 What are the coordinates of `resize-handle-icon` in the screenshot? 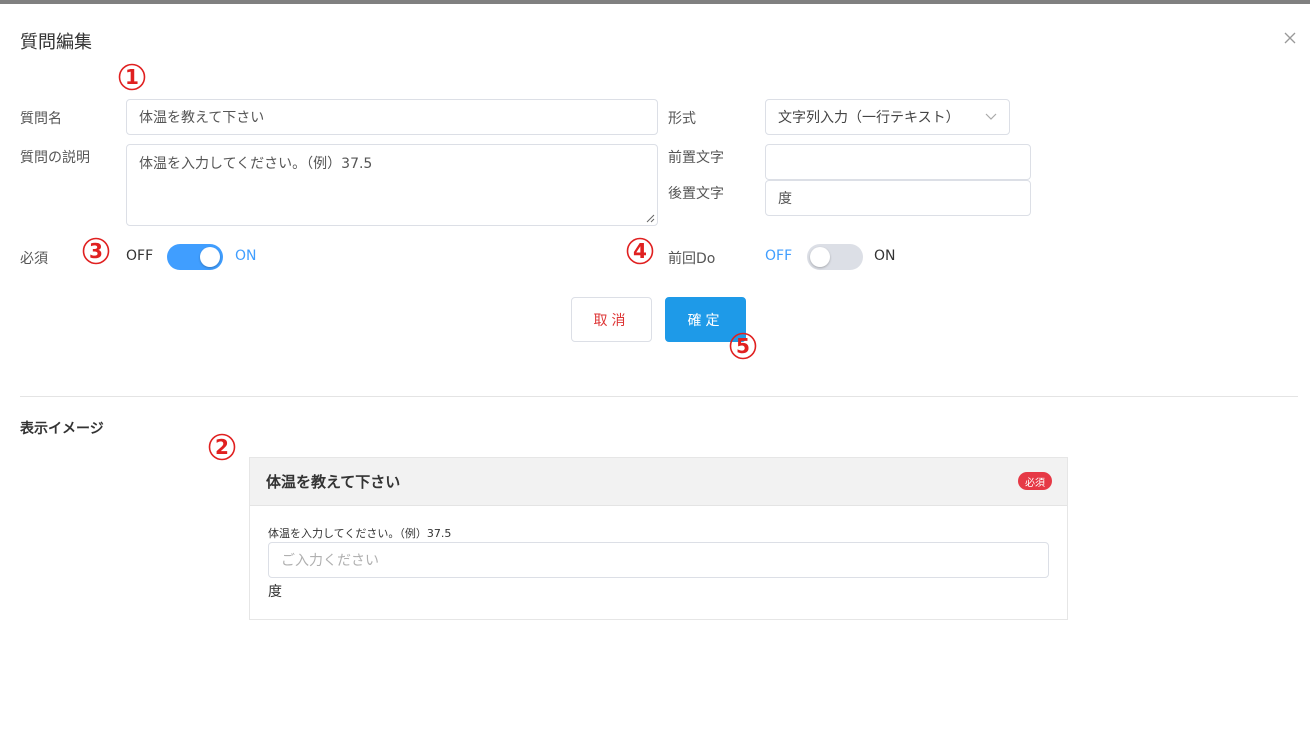 It's located at (650, 218).